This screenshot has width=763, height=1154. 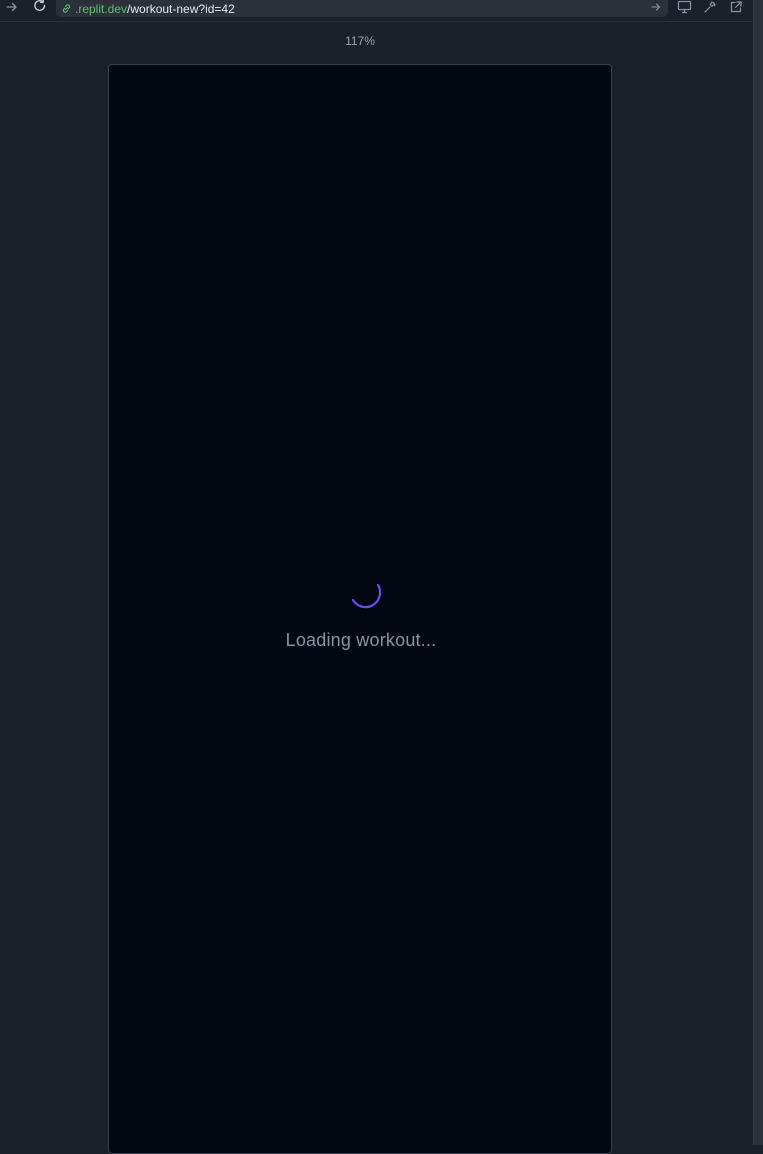 What do you see at coordinates (66, 8) in the screenshot?
I see `link-icon` at bounding box center [66, 8].